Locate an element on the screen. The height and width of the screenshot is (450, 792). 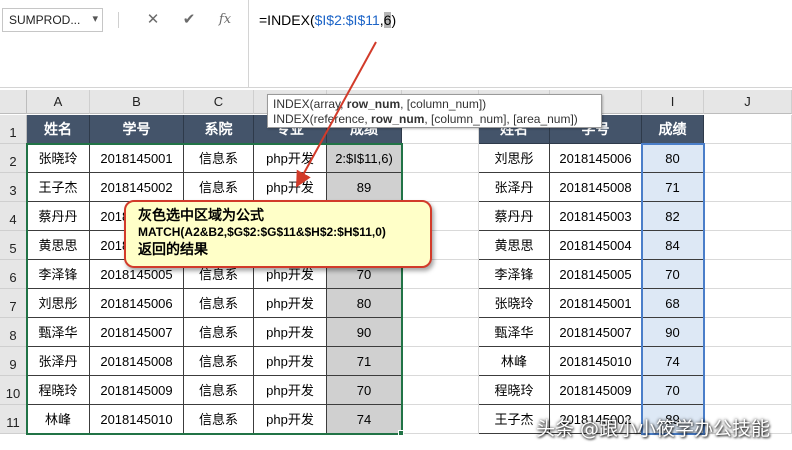
watermark: 头条 @跟小小筱学办公技能 is located at coordinates (653, 429).